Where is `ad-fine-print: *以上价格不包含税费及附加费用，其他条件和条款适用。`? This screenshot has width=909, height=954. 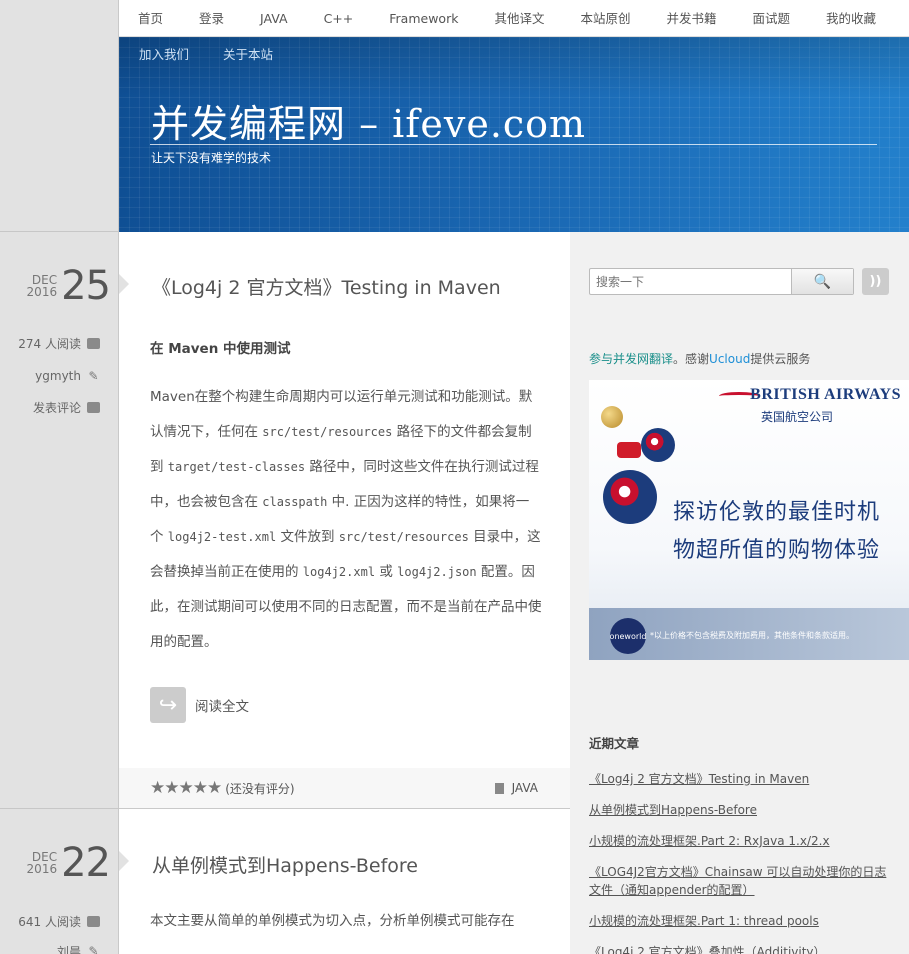
ad-fine-print: *以上价格不包含税费及附加费用，其他条件和条款适用。 is located at coordinates (752, 635).